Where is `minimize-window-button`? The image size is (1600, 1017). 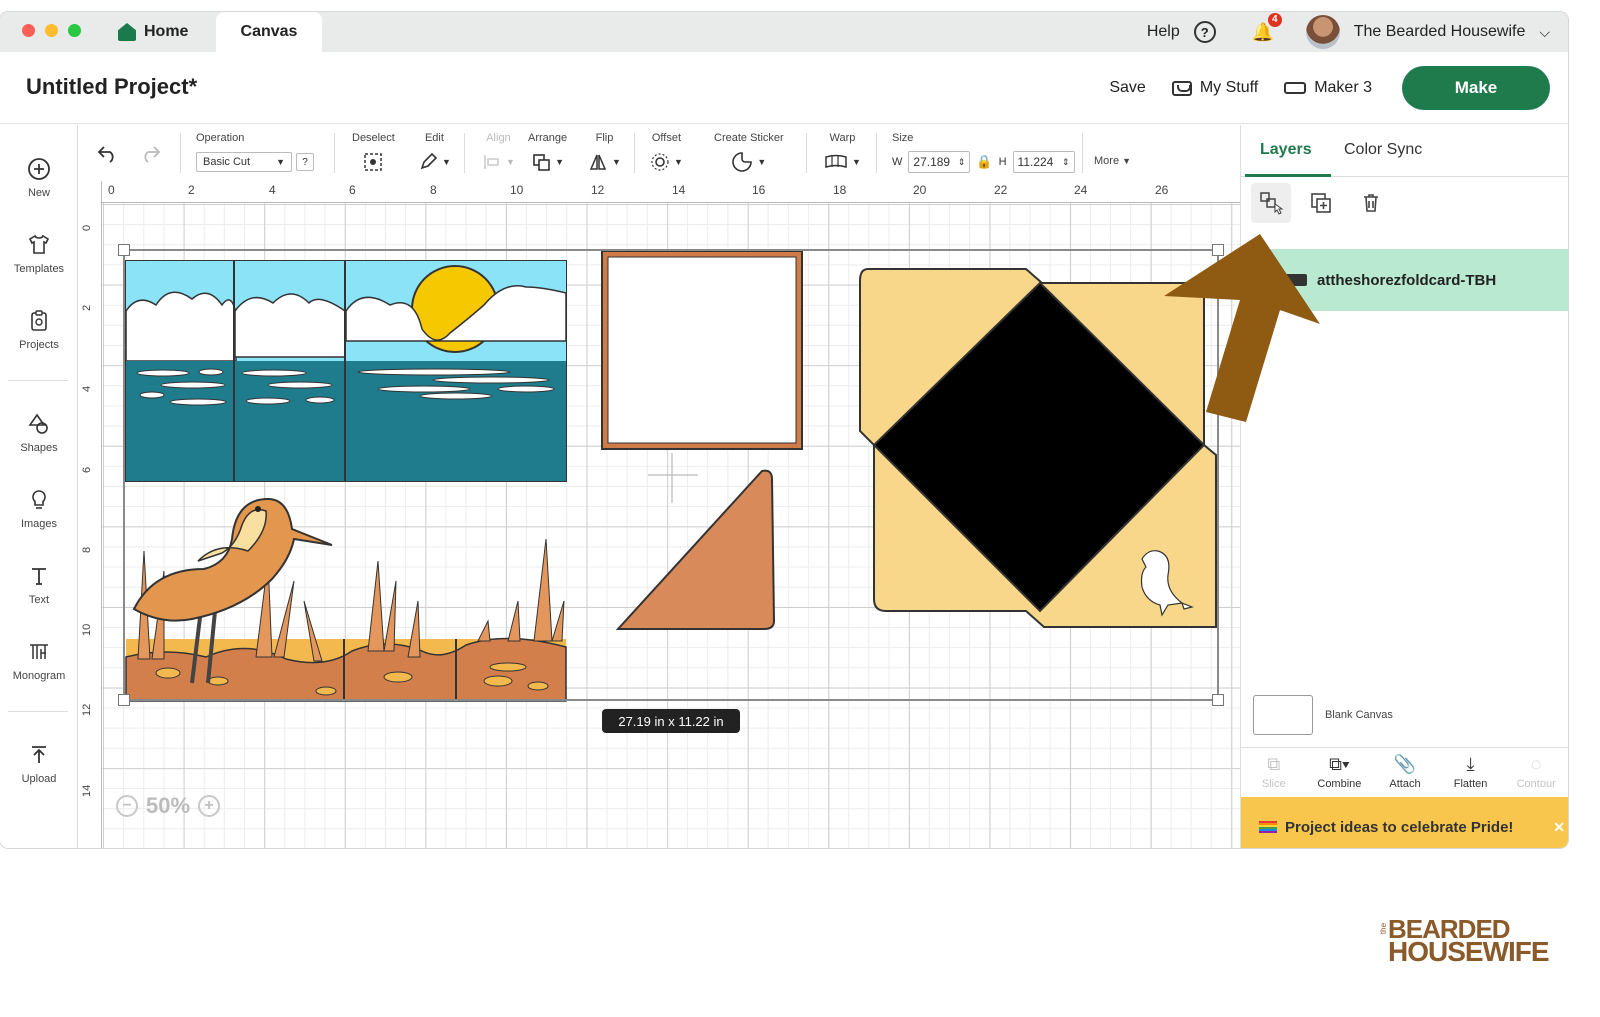 minimize-window-button is located at coordinates (51, 30).